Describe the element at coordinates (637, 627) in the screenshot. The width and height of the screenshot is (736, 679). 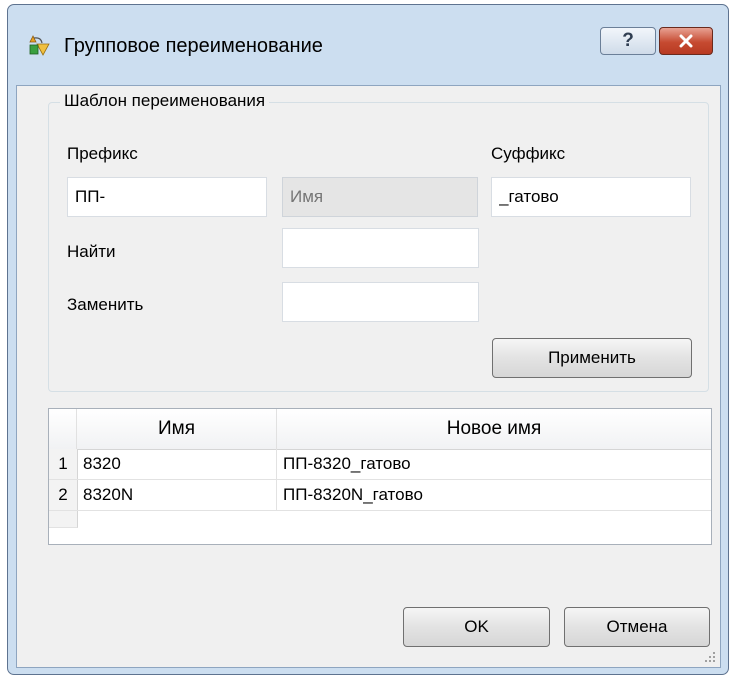
I see `cancel-button: Отмена` at that location.